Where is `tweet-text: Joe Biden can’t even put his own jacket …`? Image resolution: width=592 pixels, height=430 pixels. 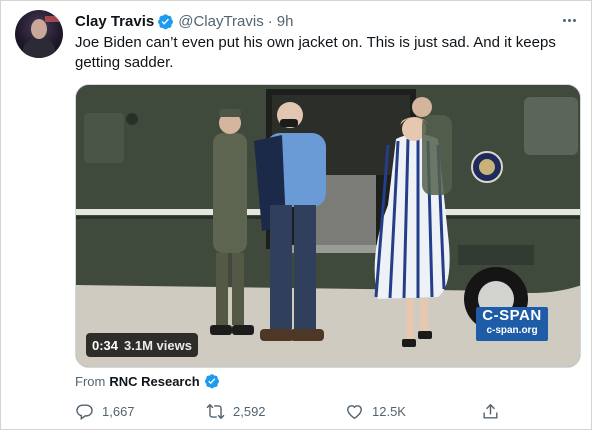 tweet-text: Joe Biden can’t even put his own jacket … is located at coordinates (315, 52).